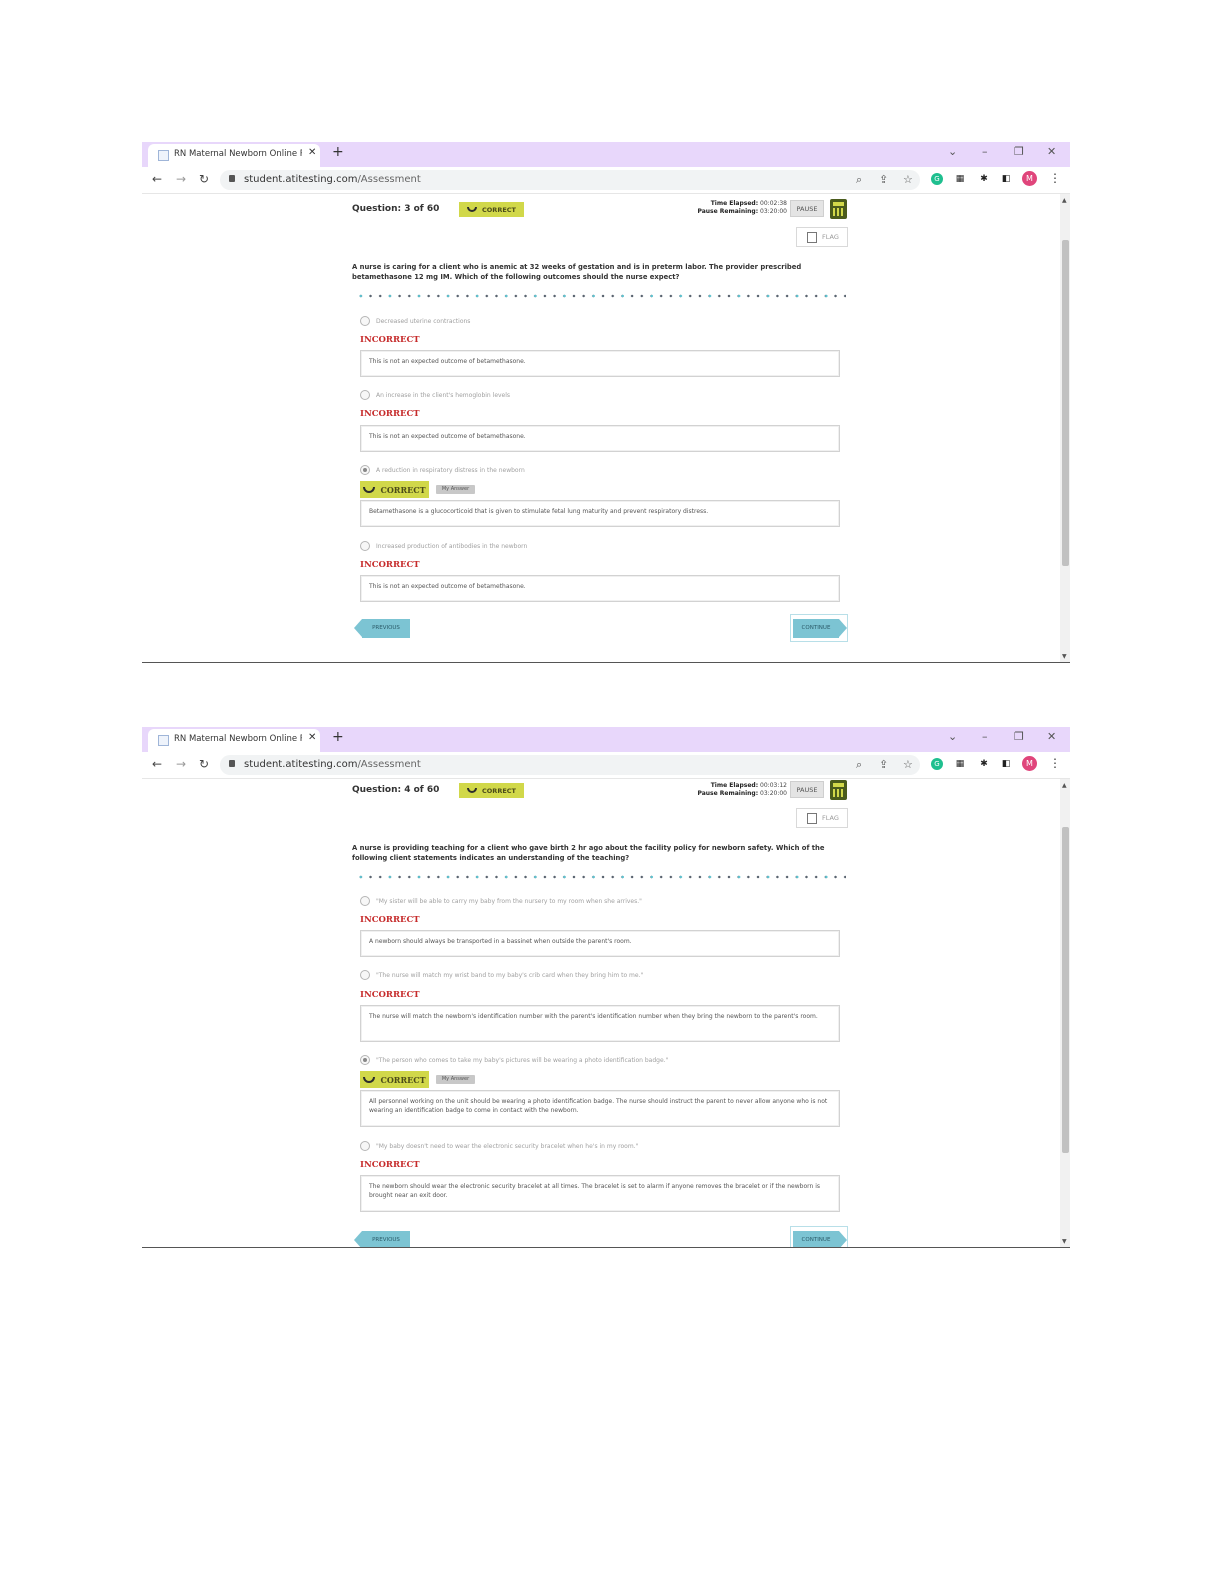  Describe the element at coordinates (830, 237) in the screenshot. I see `flag-label: FLAG` at that location.